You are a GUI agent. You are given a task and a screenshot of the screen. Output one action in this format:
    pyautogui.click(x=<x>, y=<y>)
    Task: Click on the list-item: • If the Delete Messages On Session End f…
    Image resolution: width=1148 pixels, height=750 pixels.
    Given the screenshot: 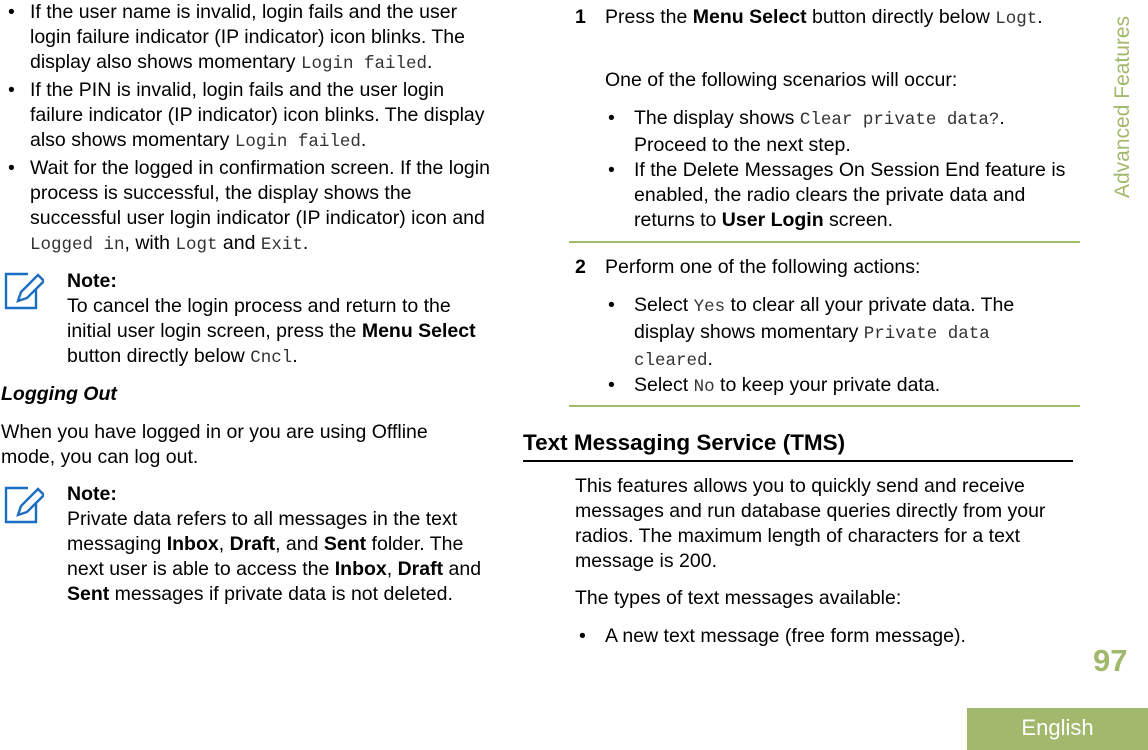 What is the action you would take?
    pyautogui.click(x=838, y=195)
    